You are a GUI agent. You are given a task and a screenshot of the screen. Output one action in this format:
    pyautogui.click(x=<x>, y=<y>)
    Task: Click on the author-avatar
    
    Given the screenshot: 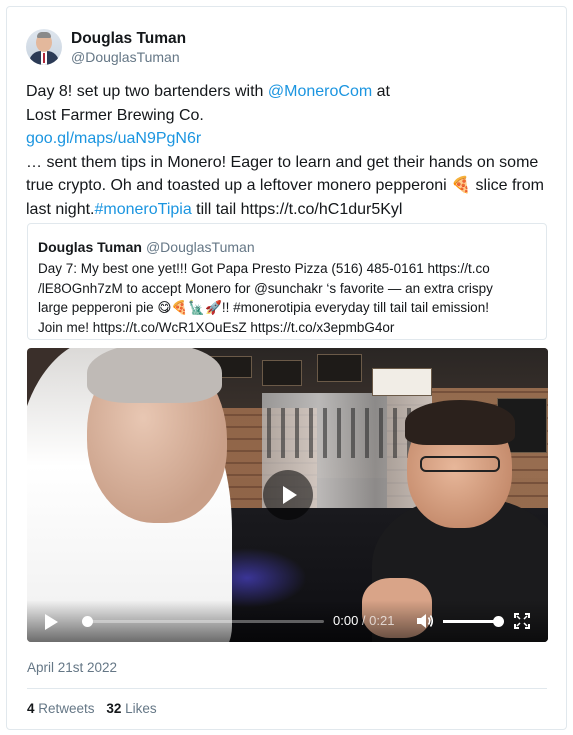 What is the action you would take?
    pyautogui.click(x=44, y=47)
    